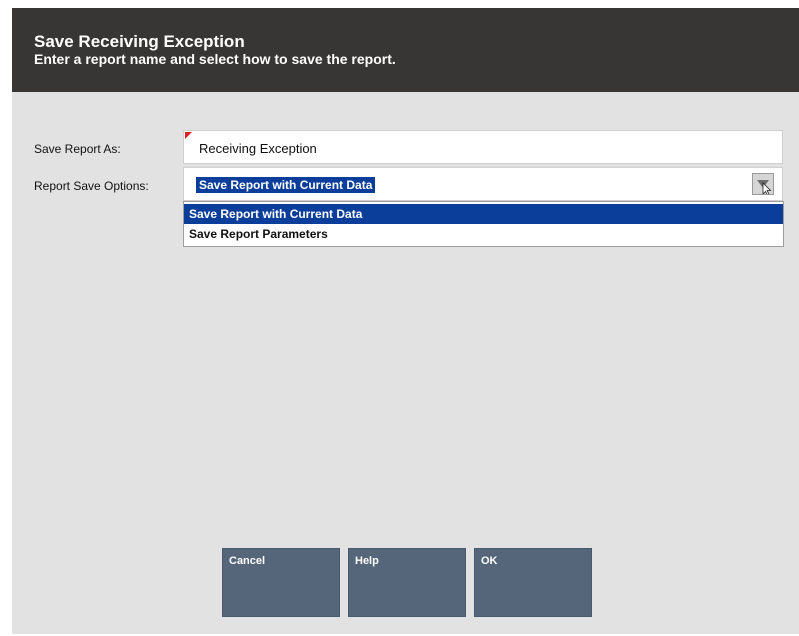  I want to click on option-save-report-parameters: Save Report Parameters, so click(483, 234).